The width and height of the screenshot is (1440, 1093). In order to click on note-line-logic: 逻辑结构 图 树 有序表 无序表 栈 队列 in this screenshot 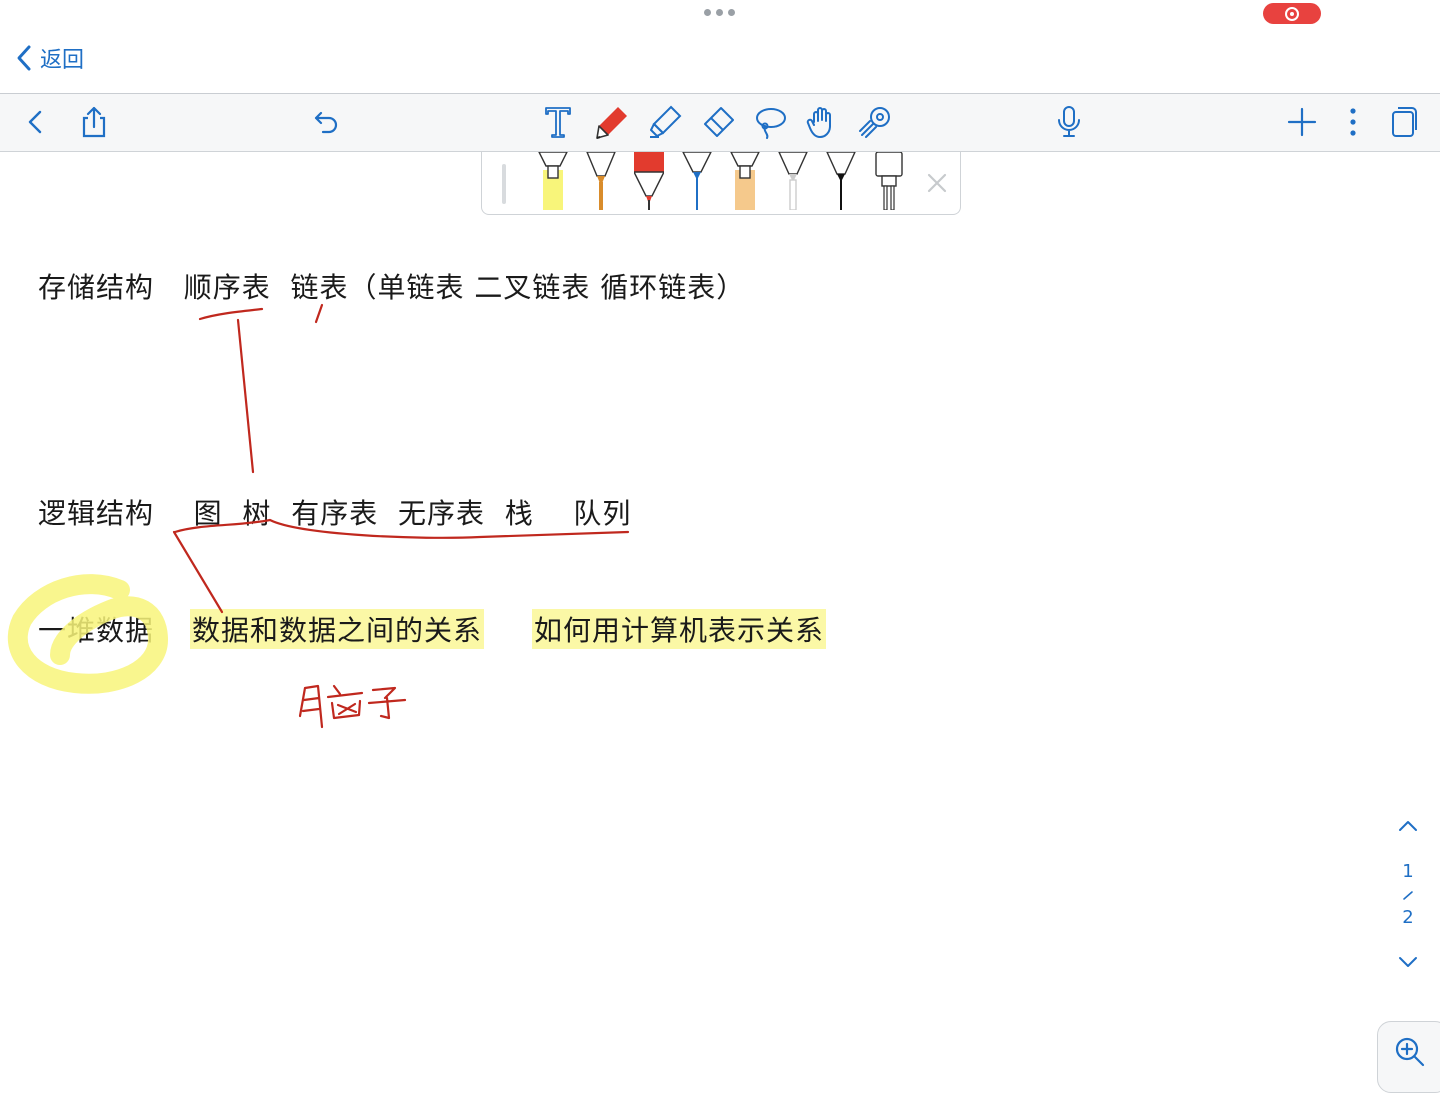, I will do `click(335, 513)`.